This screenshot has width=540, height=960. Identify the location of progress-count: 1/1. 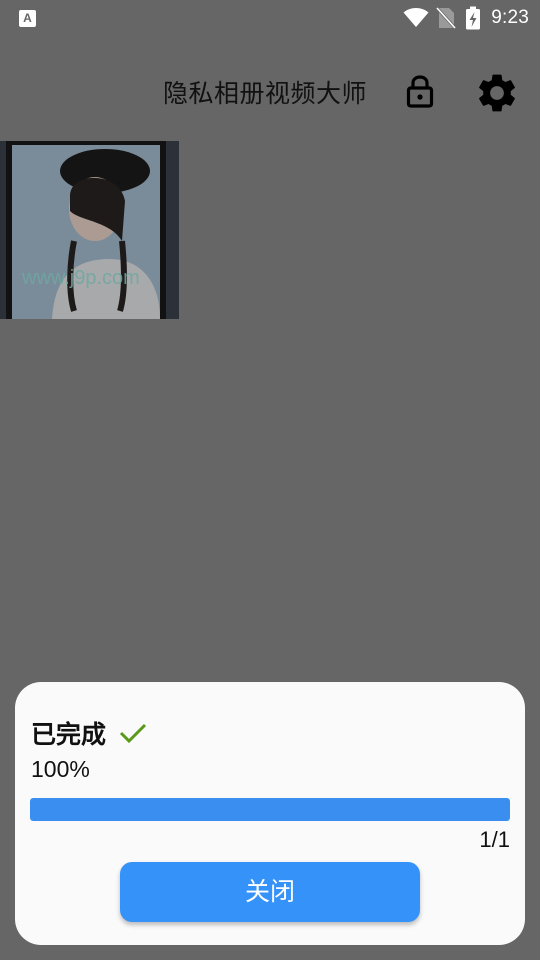
(494, 839).